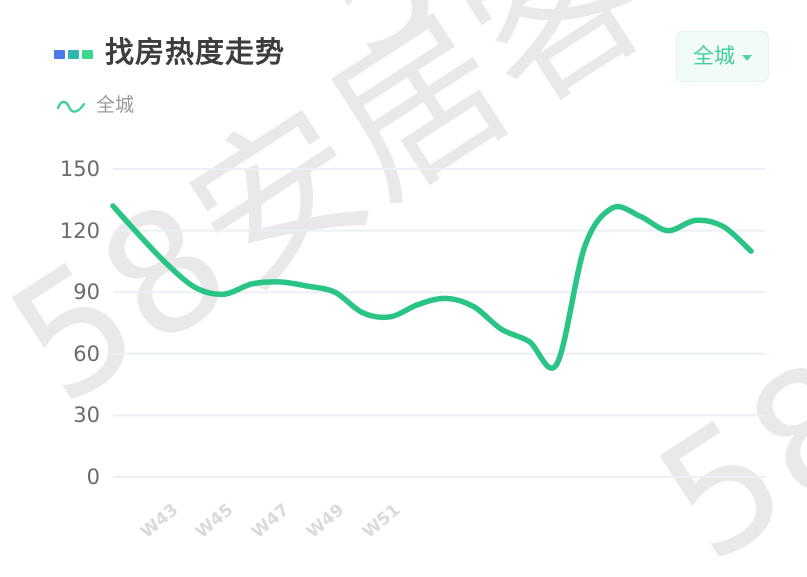 This screenshot has width=807, height=577. I want to click on city-filter-dropdown: 全城, so click(722, 56).